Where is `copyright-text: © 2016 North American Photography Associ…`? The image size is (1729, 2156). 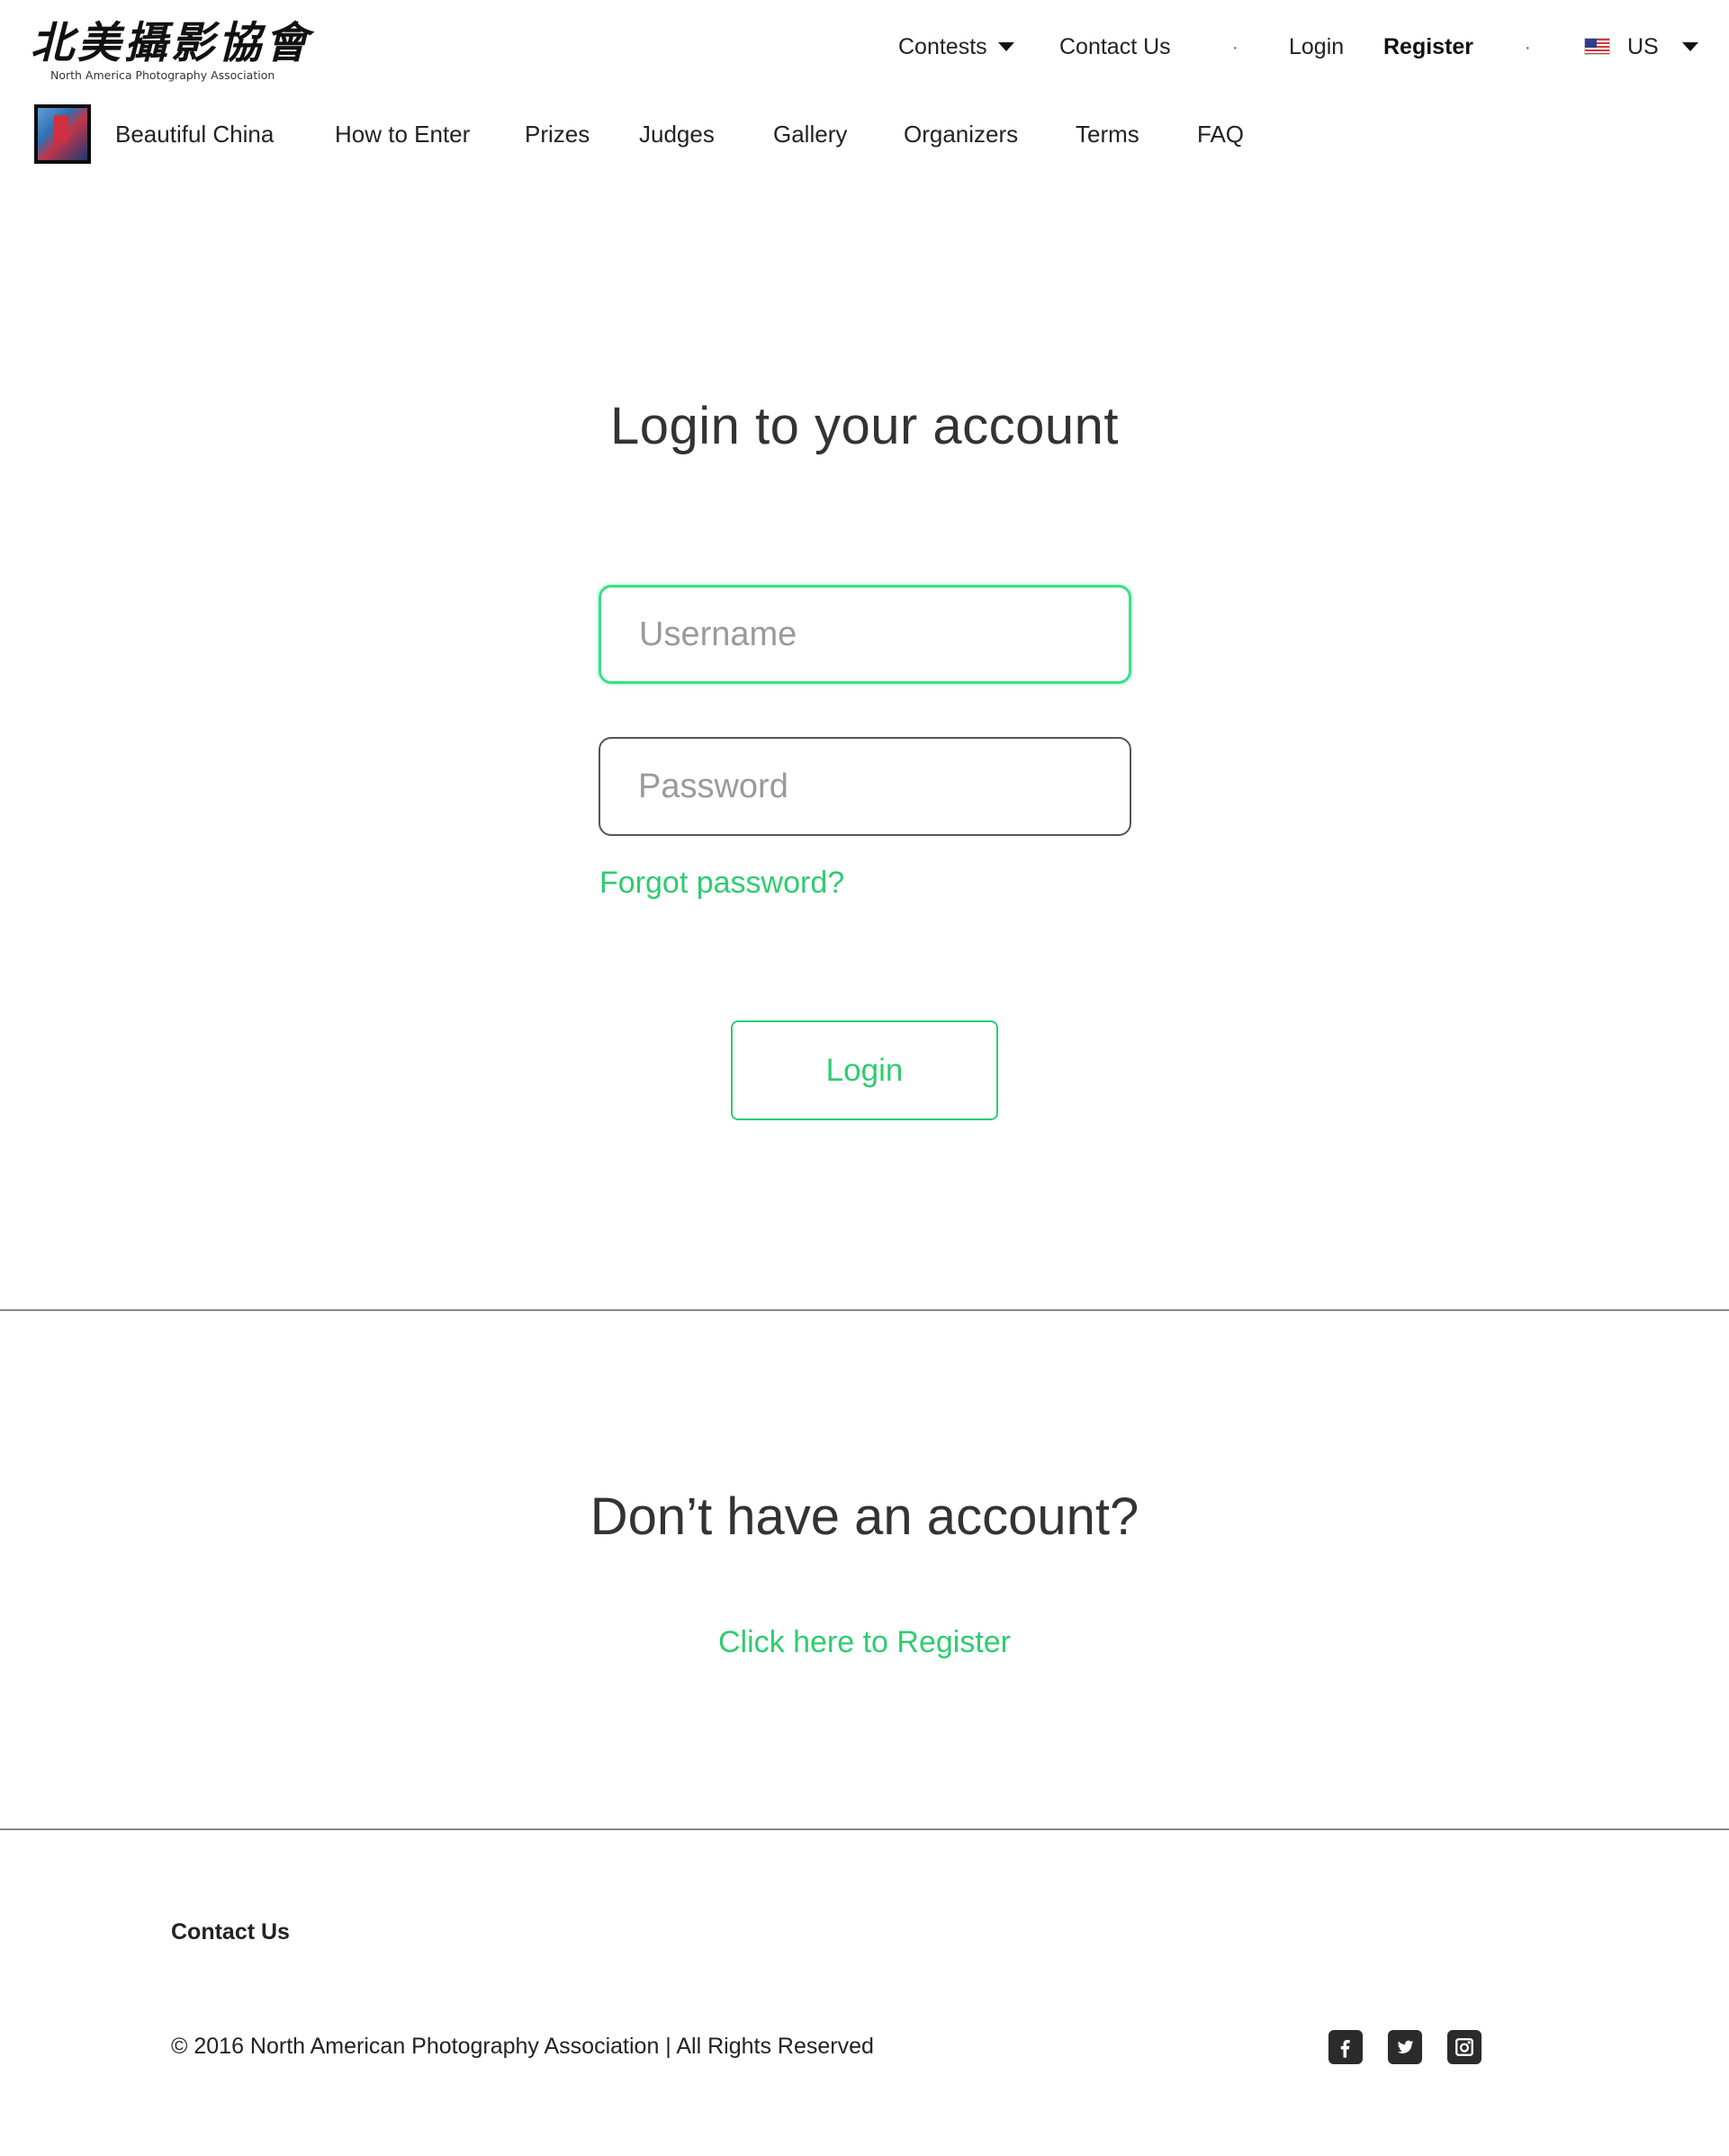
copyright-text: © 2016 North American Photography Associ… is located at coordinates (522, 2046).